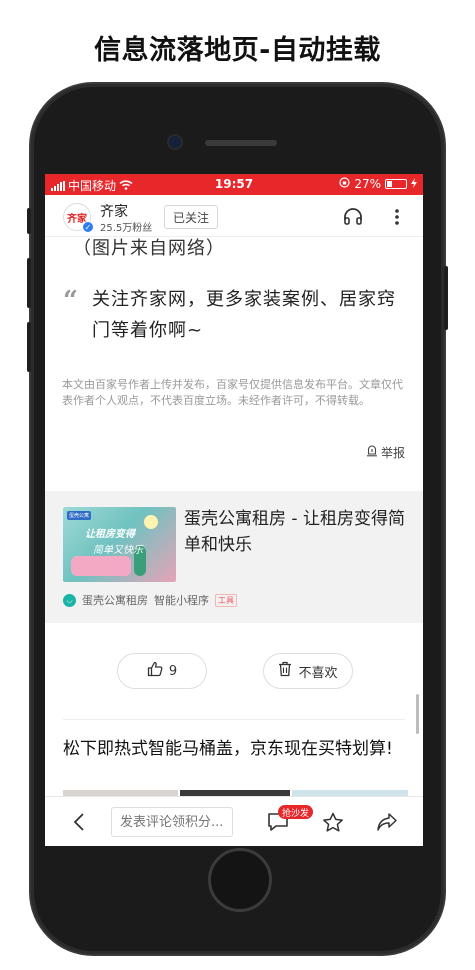 The height and width of the screenshot is (970, 475). Describe the element at coordinates (175, 142) in the screenshot. I see `front-camera` at that location.